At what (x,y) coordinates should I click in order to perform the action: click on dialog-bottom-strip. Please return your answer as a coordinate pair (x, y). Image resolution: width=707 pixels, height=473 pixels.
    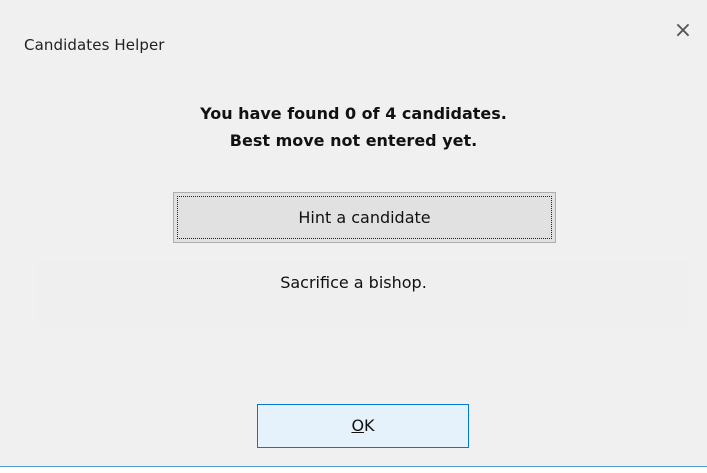
    Looking at the image, I should click on (353, 470).